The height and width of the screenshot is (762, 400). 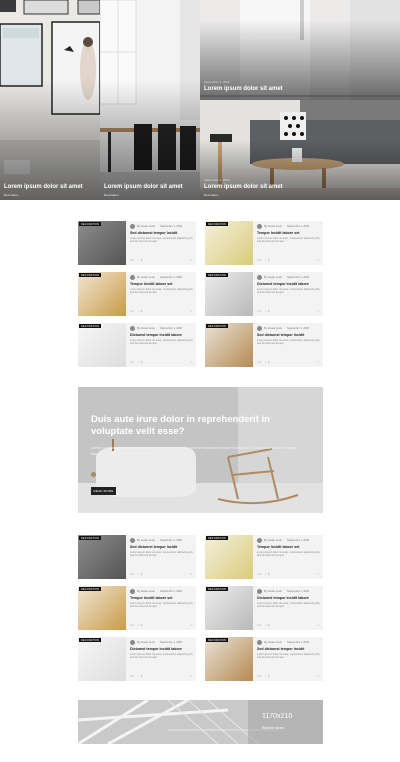 I want to click on banner-area: 1170x210 Banner Area, so click(x=200, y=722).